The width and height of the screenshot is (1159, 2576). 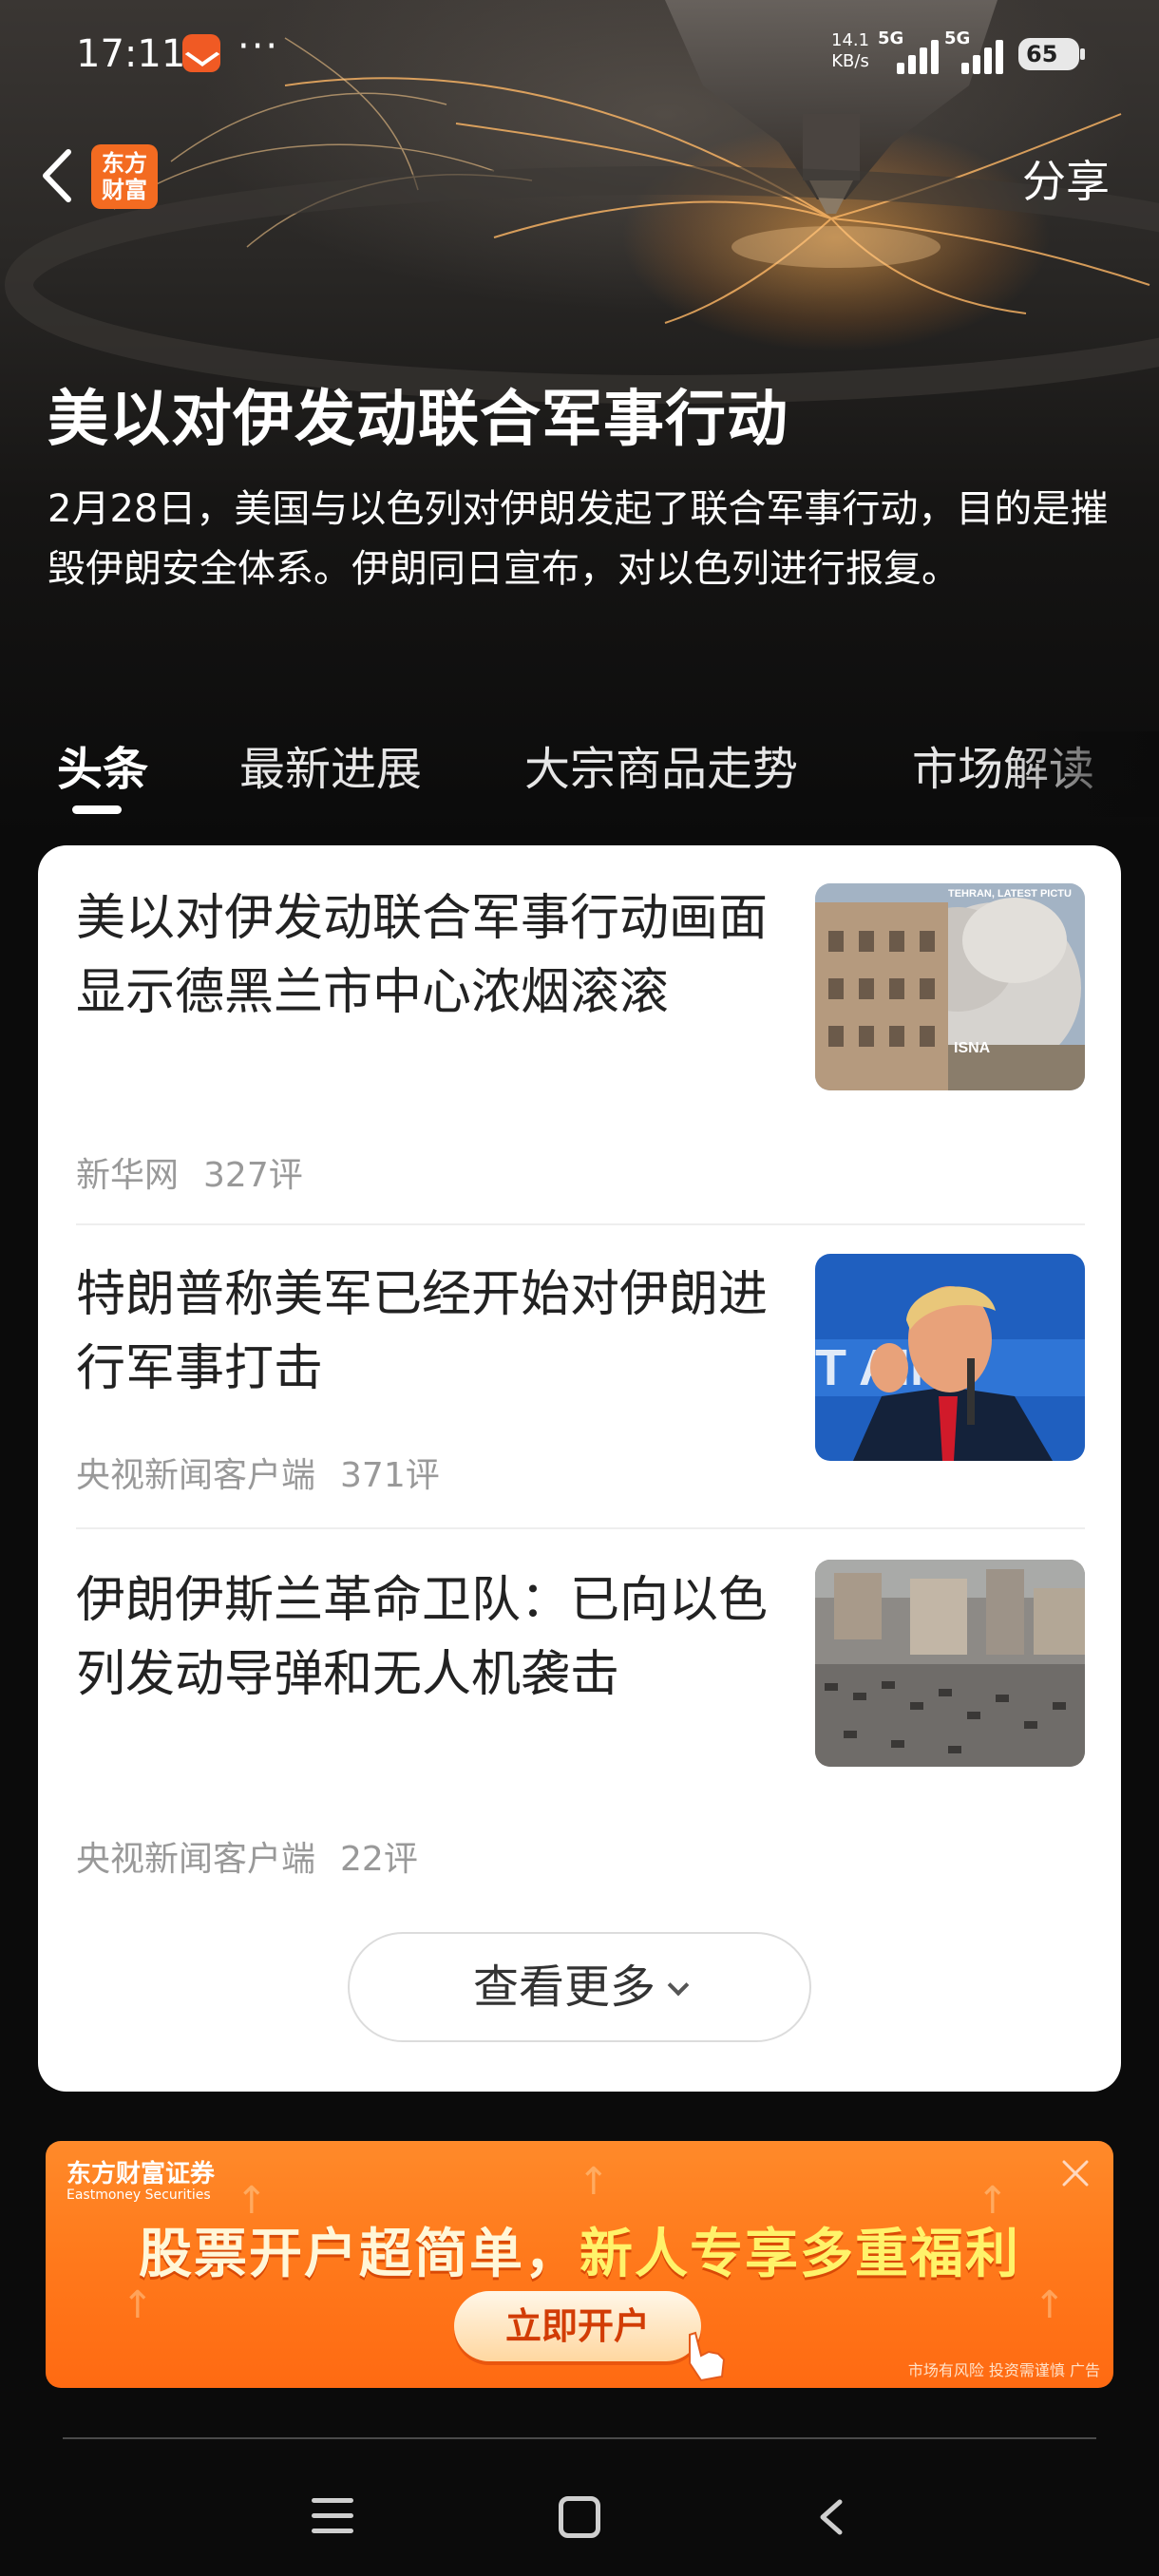 What do you see at coordinates (330, 764) in the screenshot?
I see `tab-latest-progress: 最新进展` at bounding box center [330, 764].